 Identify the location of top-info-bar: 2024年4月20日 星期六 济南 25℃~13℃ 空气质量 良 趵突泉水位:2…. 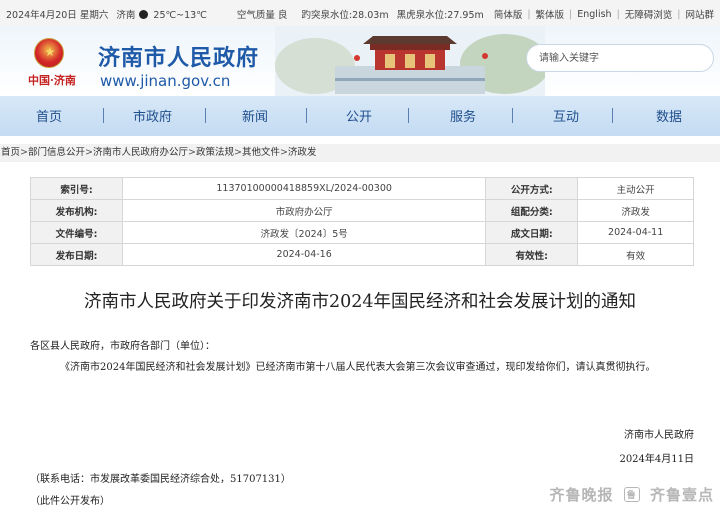
(360, 13).